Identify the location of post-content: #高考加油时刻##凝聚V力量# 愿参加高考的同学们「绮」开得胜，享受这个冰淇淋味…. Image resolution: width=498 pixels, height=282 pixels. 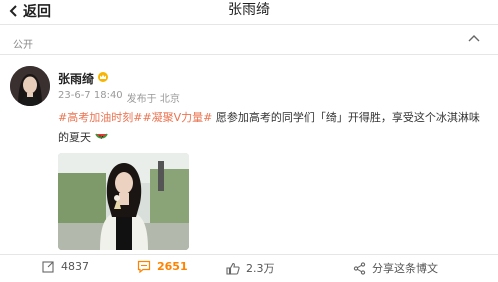
(274, 128).